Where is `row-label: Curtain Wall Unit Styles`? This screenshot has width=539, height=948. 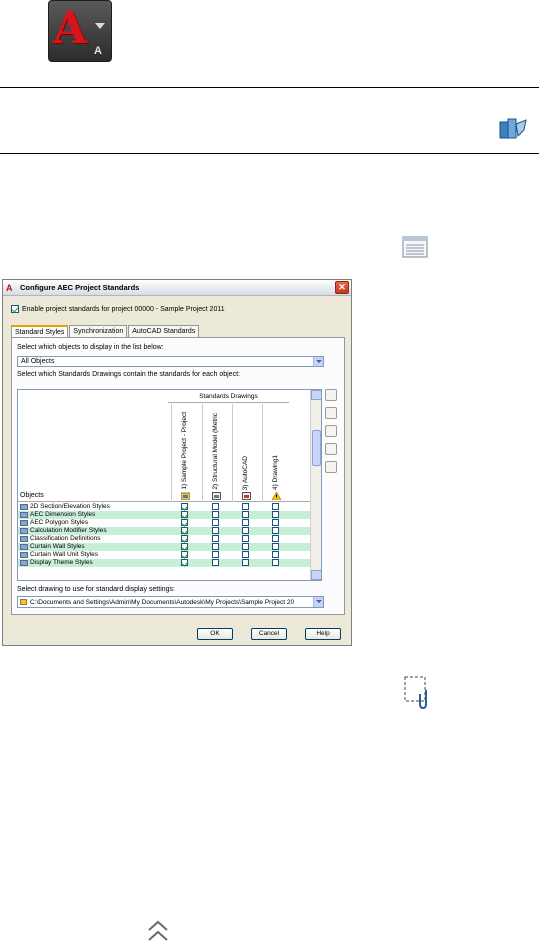
row-label: Curtain Wall Unit Styles is located at coordinates (64, 554).